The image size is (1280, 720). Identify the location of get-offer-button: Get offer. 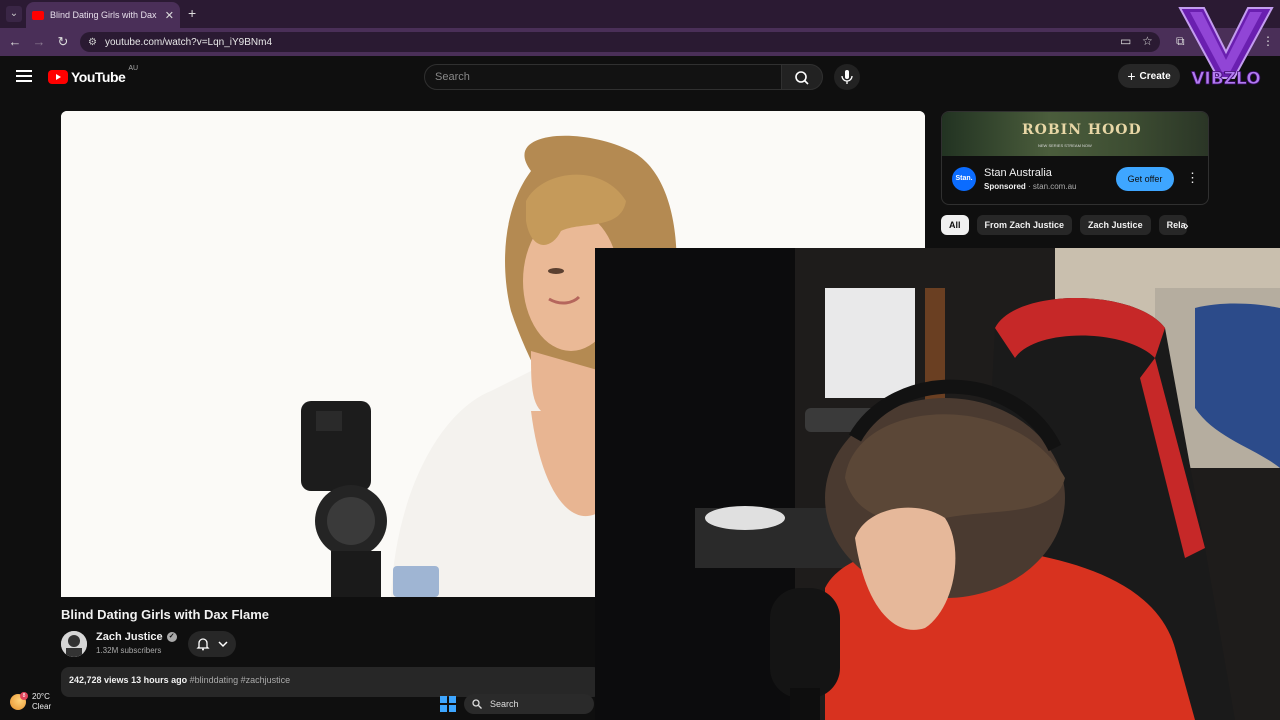
(1145, 179).